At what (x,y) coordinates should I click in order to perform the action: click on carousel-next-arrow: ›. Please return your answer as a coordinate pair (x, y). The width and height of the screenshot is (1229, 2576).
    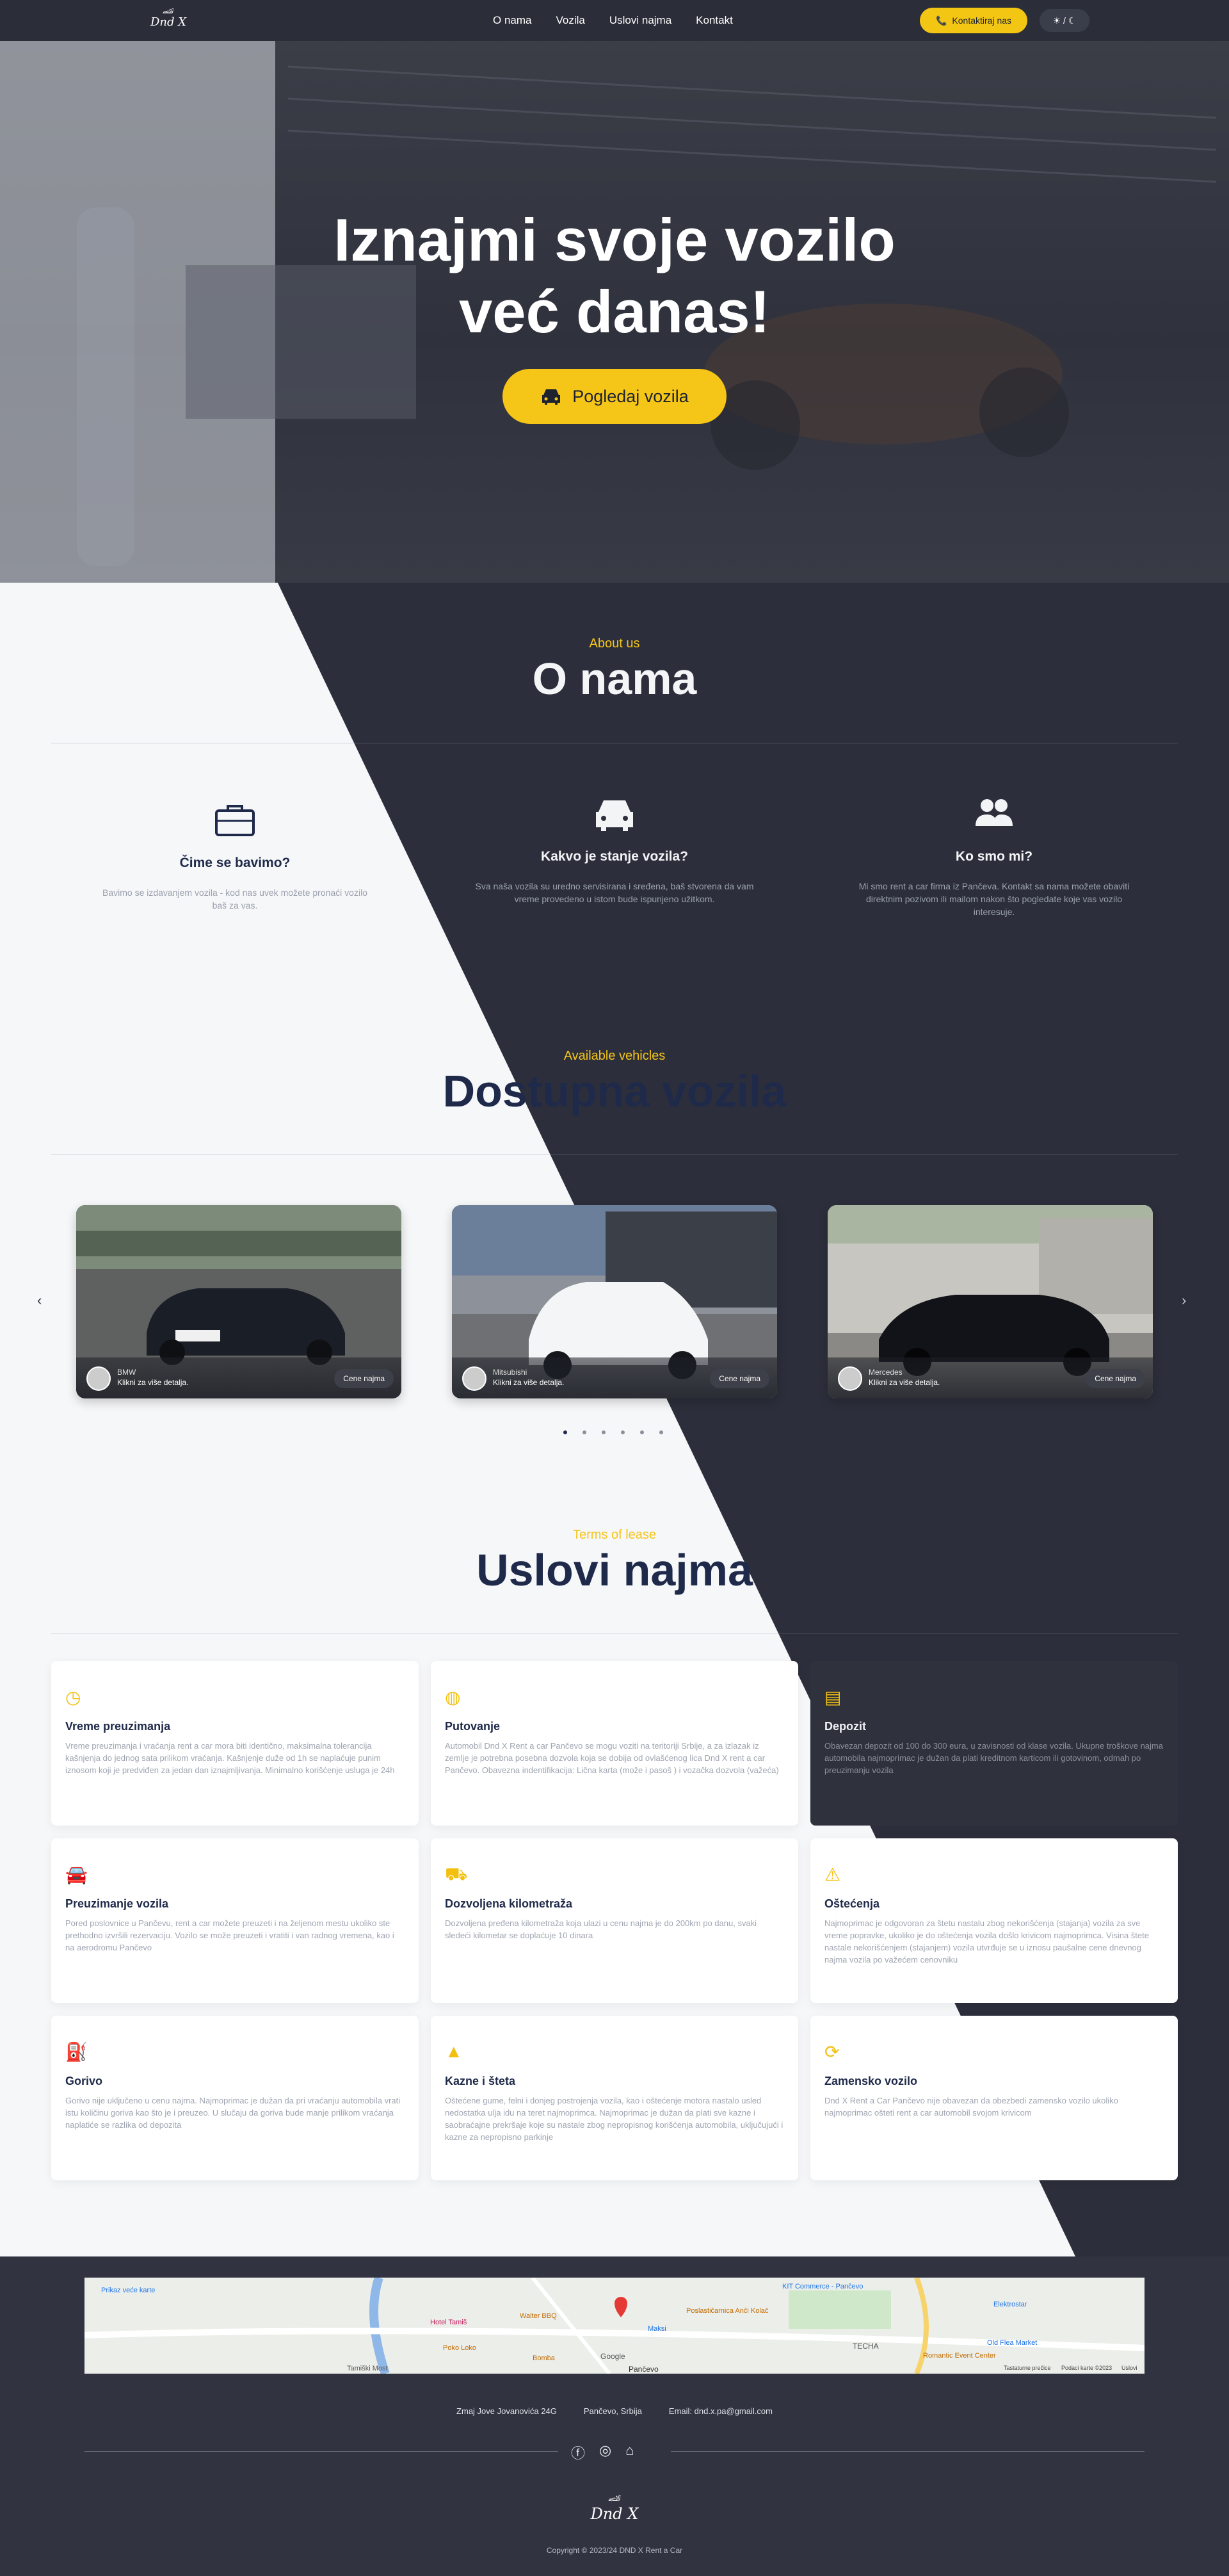
    Looking at the image, I should click on (1184, 1300).